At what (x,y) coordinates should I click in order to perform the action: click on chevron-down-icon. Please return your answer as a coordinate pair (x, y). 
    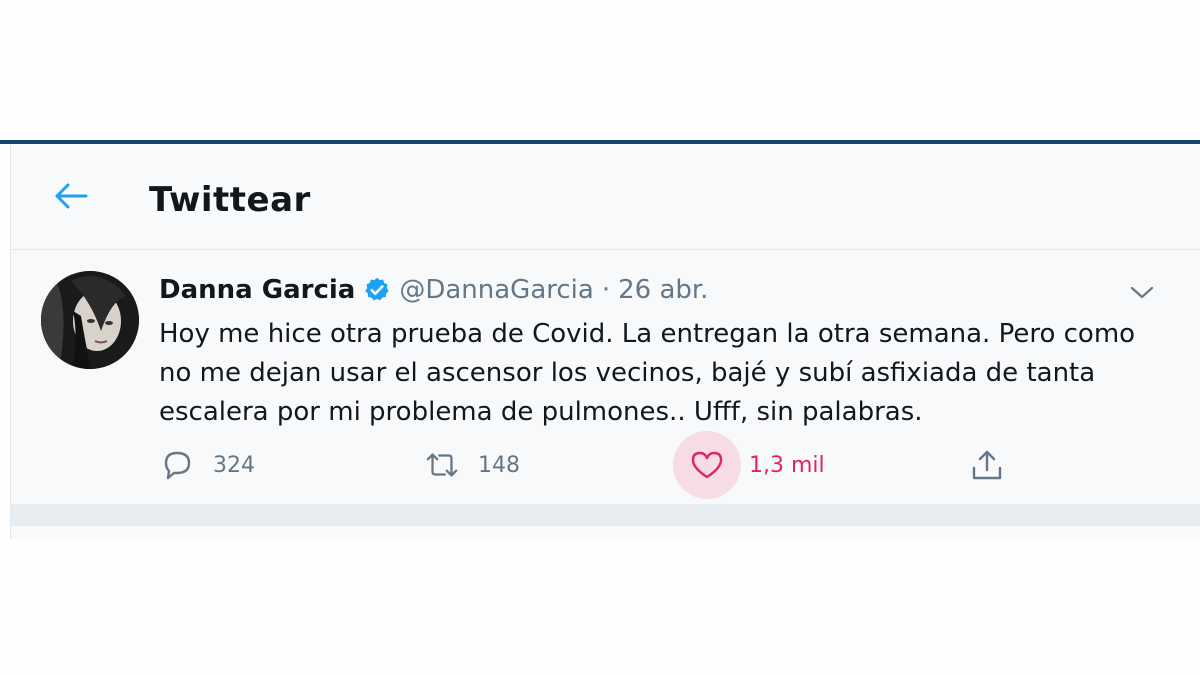
    Looking at the image, I should click on (1142, 292).